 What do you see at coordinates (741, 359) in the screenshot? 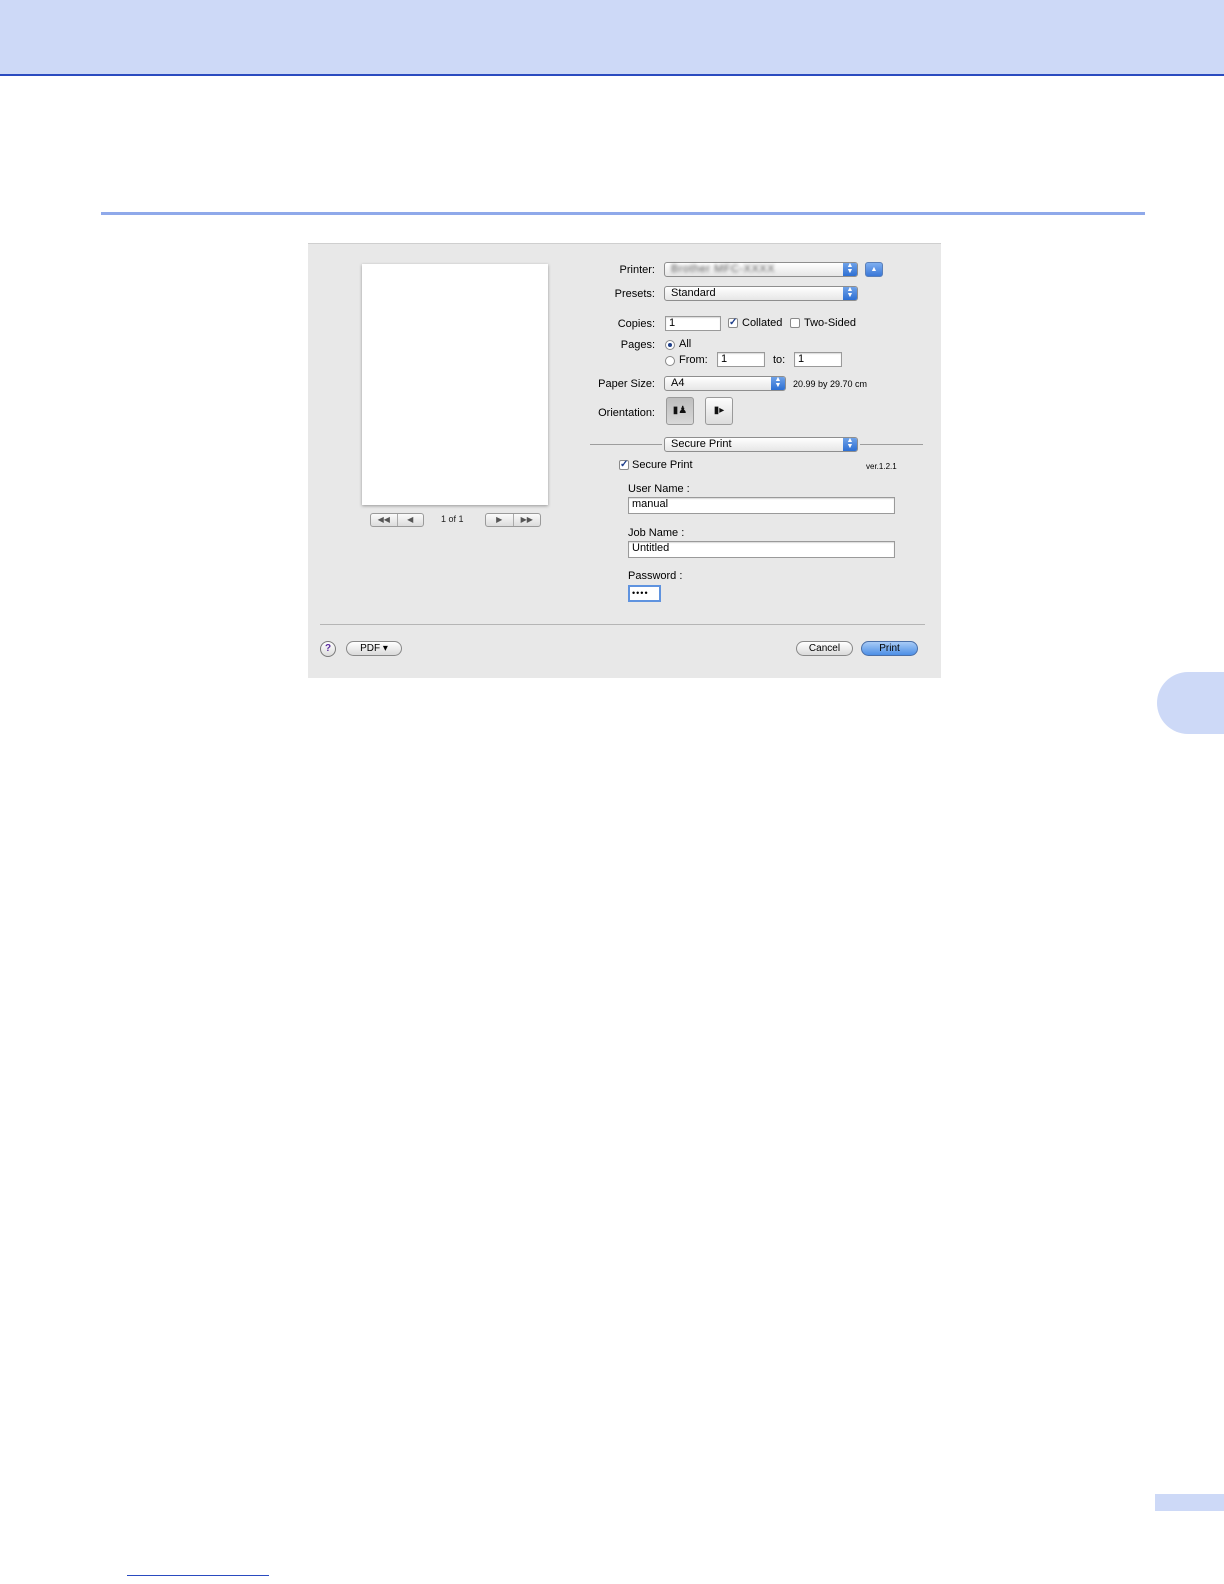
I see `pages-from-field: 1` at bounding box center [741, 359].